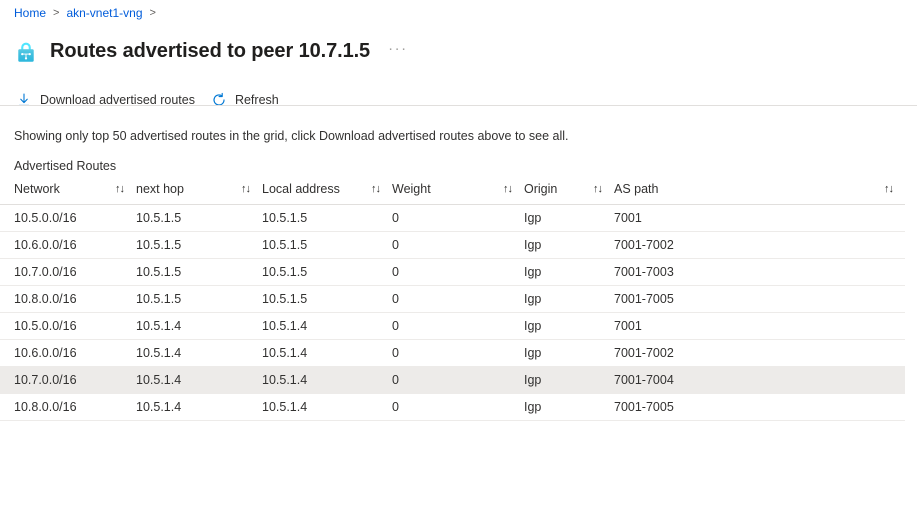  I want to click on breadcrumb: Home > akn-vnet1-vng >, so click(458, 13).